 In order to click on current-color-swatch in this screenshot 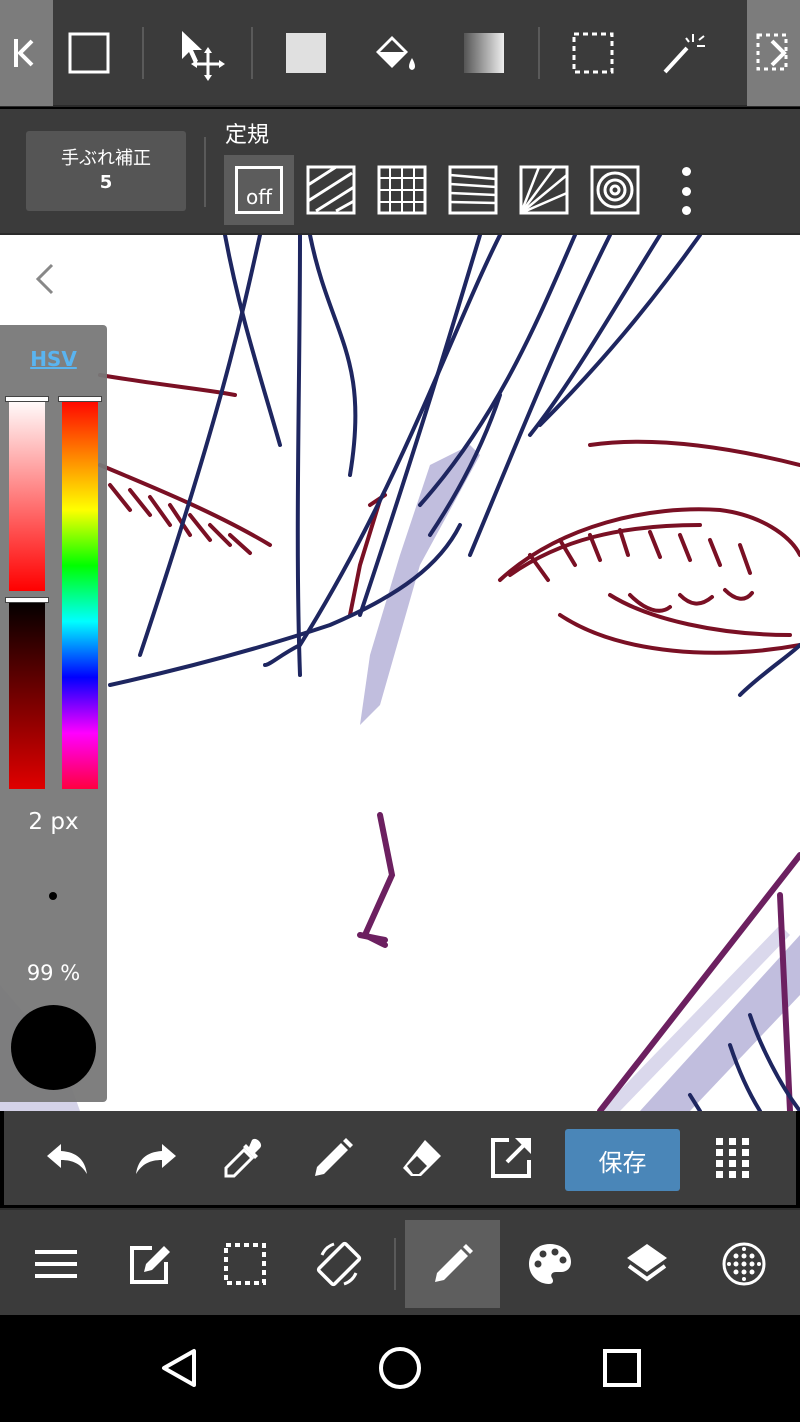, I will do `click(53, 1047)`.